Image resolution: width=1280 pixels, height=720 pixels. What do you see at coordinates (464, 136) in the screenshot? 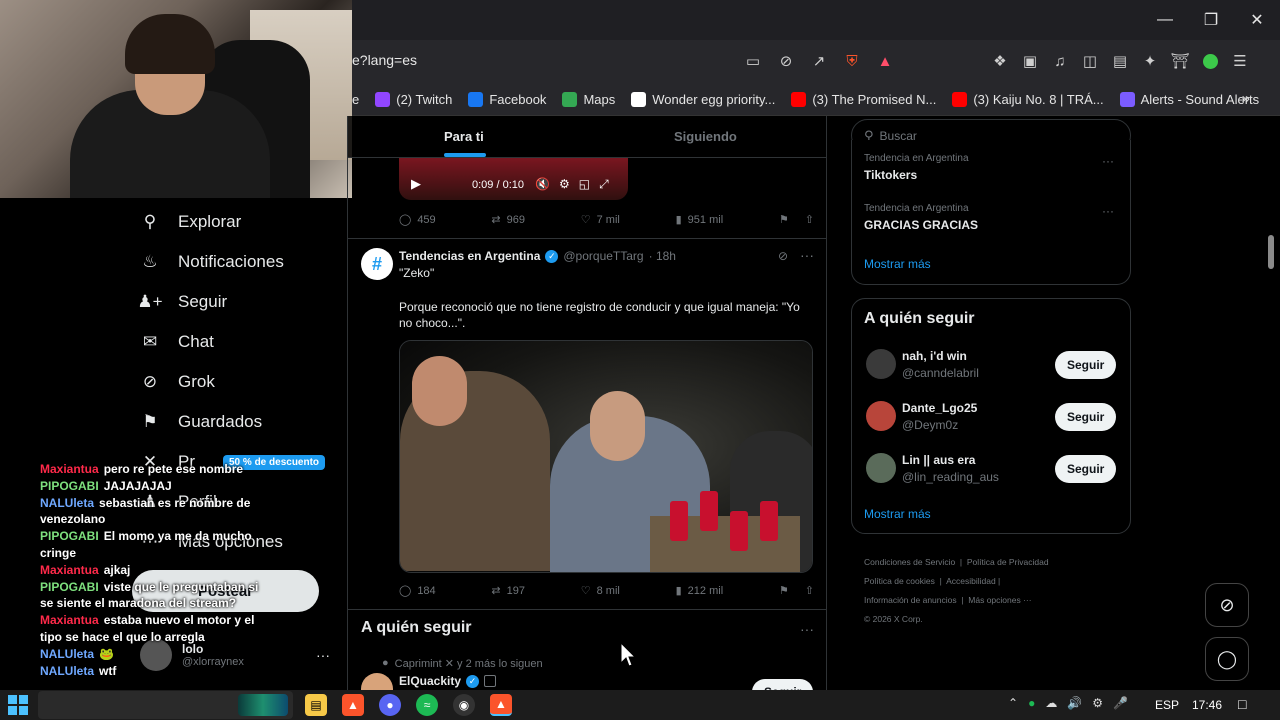
I see `tab-para-ti: Para ti` at bounding box center [464, 136].